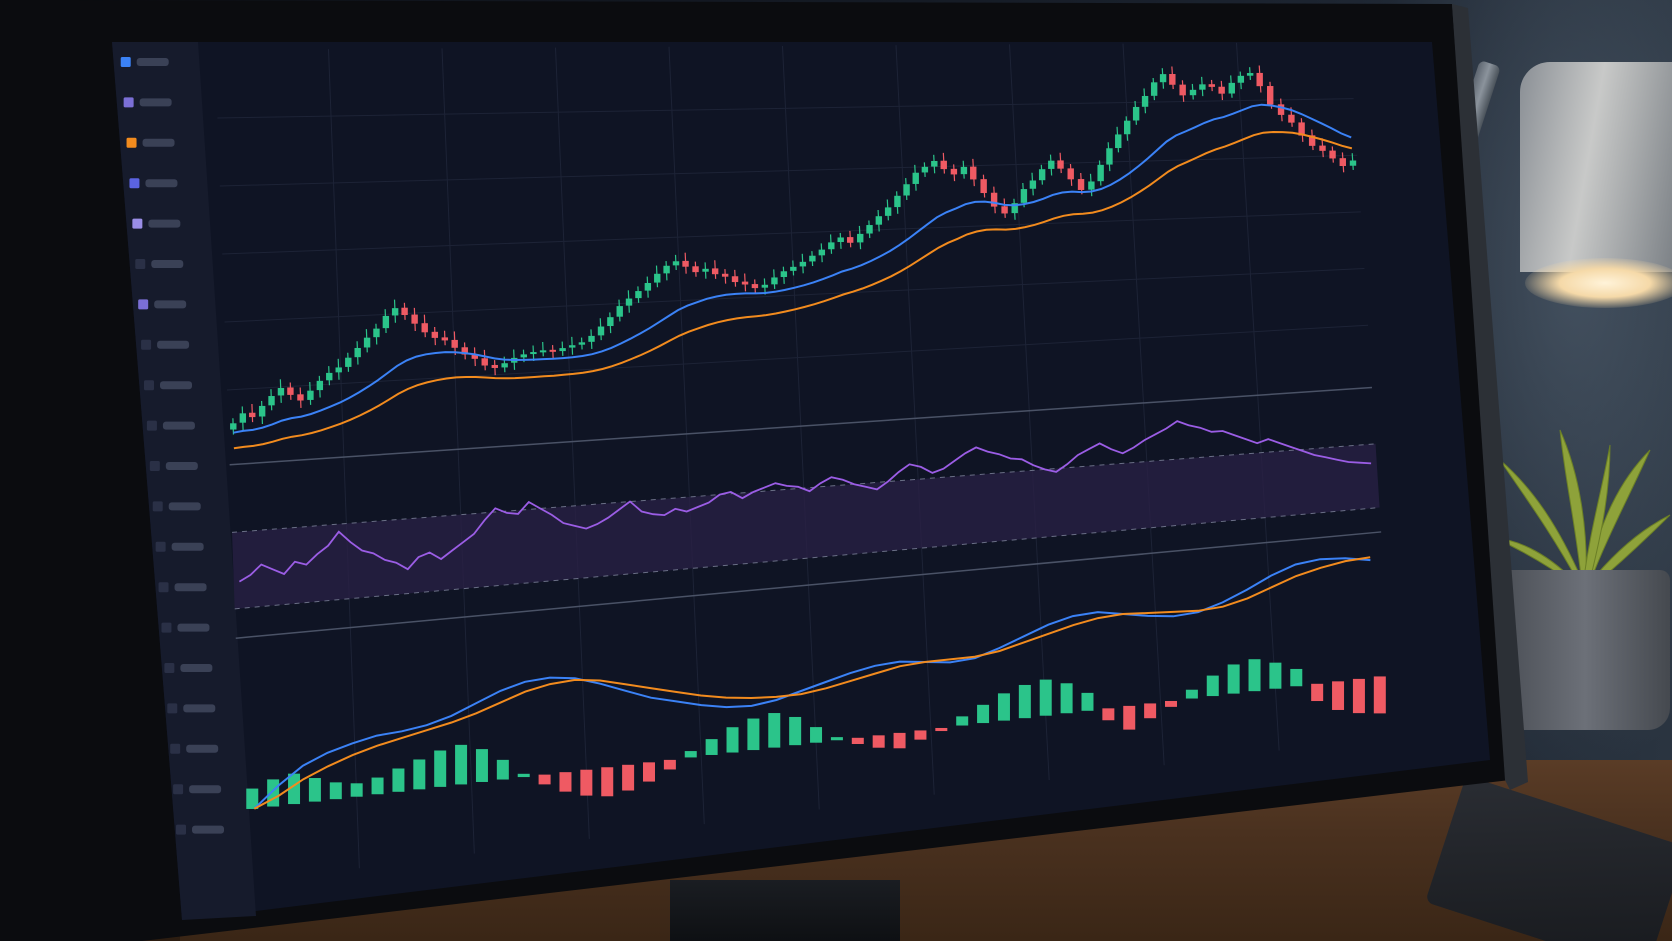 The width and height of the screenshot is (1672, 941). I want to click on tool-1-icon, so click(144, 61).